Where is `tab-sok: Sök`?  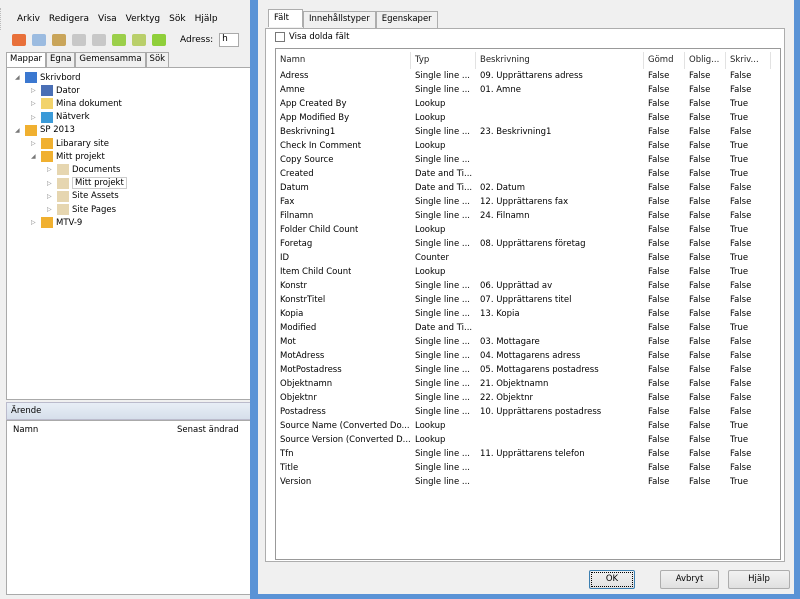 tab-sok: Sök is located at coordinates (157, 59).